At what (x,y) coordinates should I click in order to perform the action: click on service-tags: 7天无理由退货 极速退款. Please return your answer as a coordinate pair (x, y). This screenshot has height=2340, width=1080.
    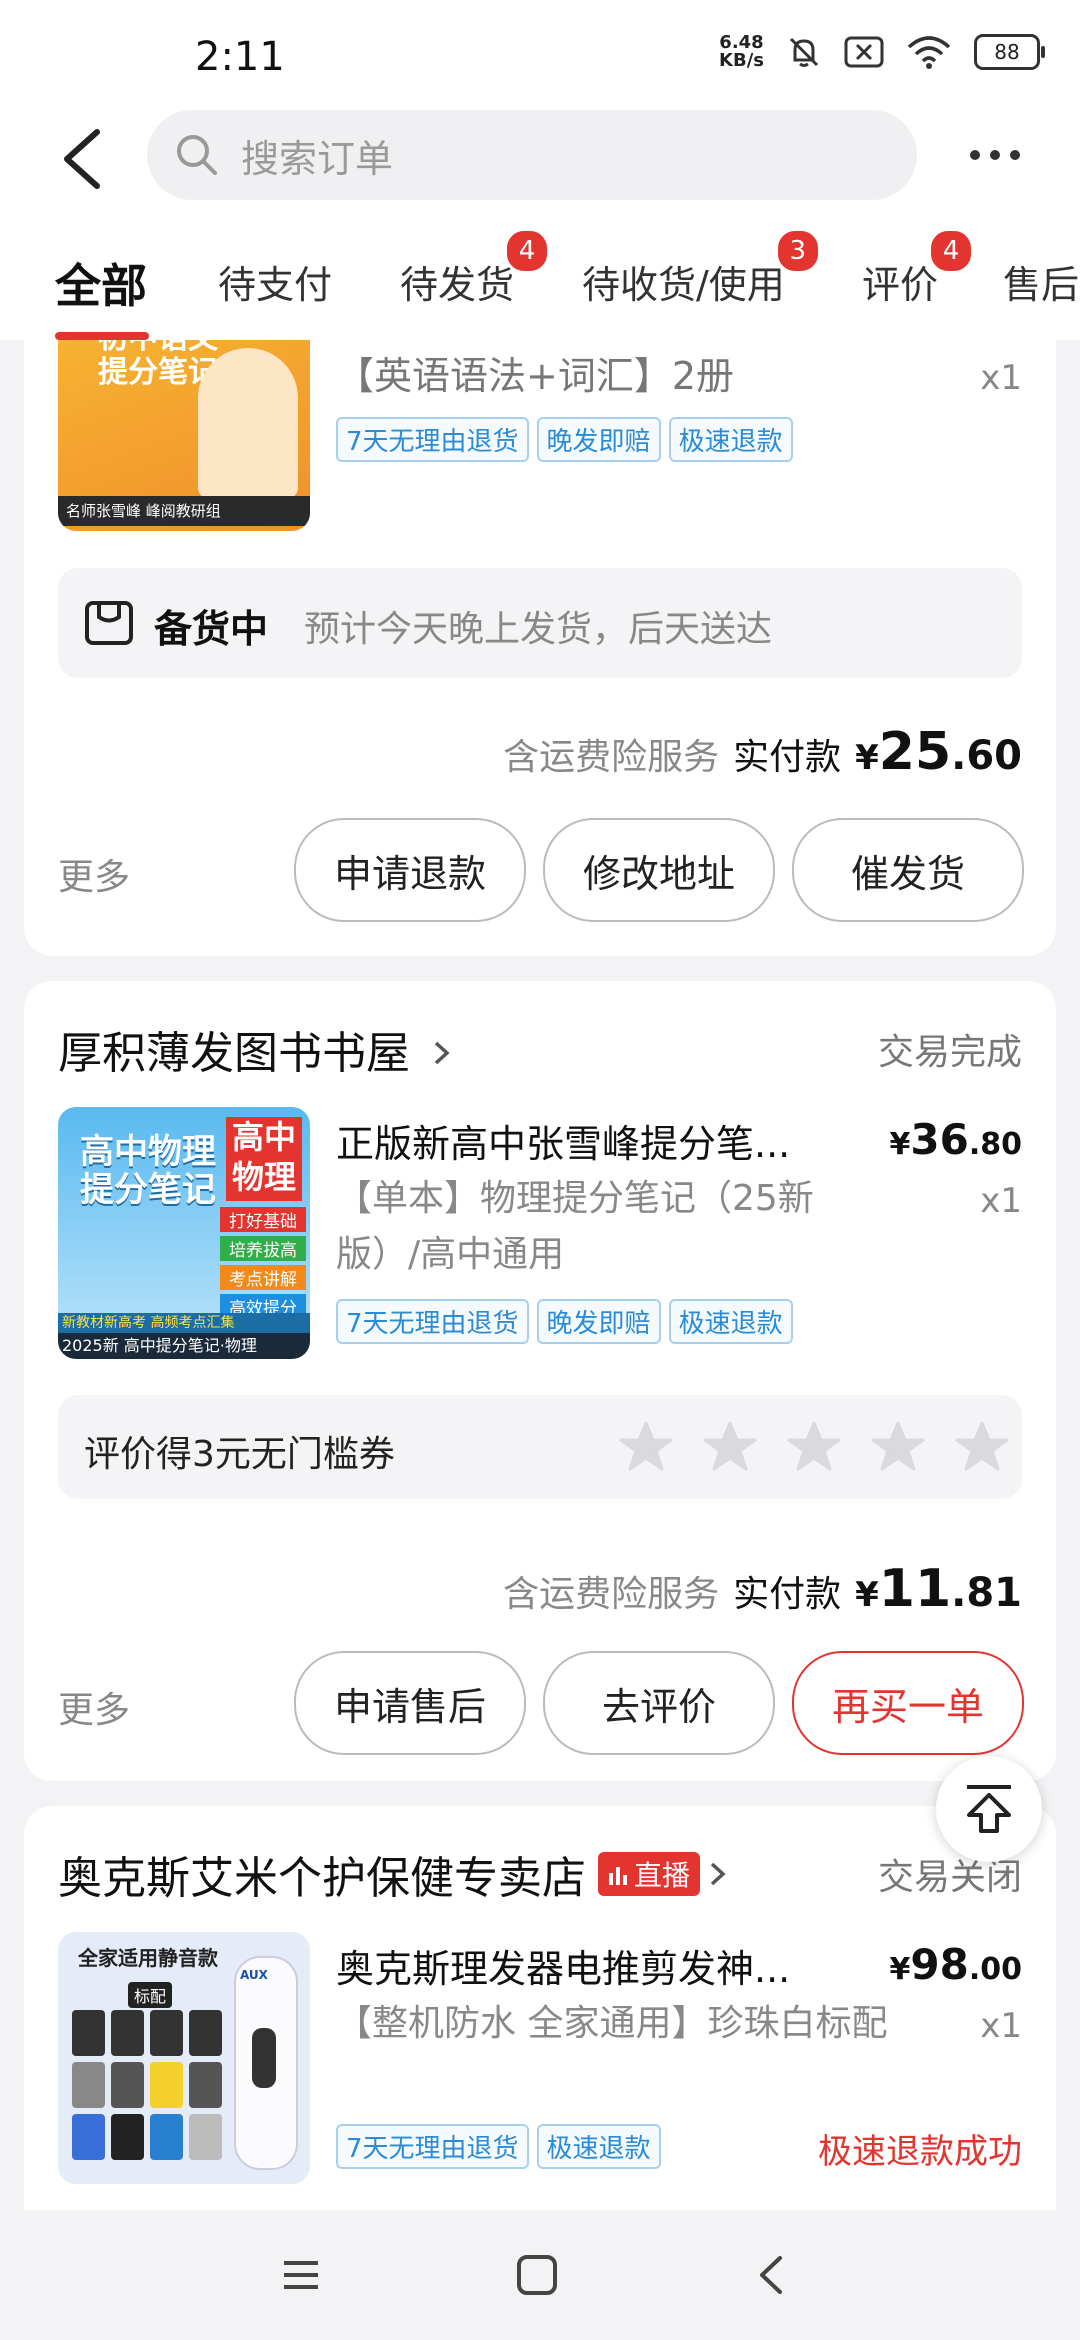
    Looking at the image, I should click on (498, 2146).